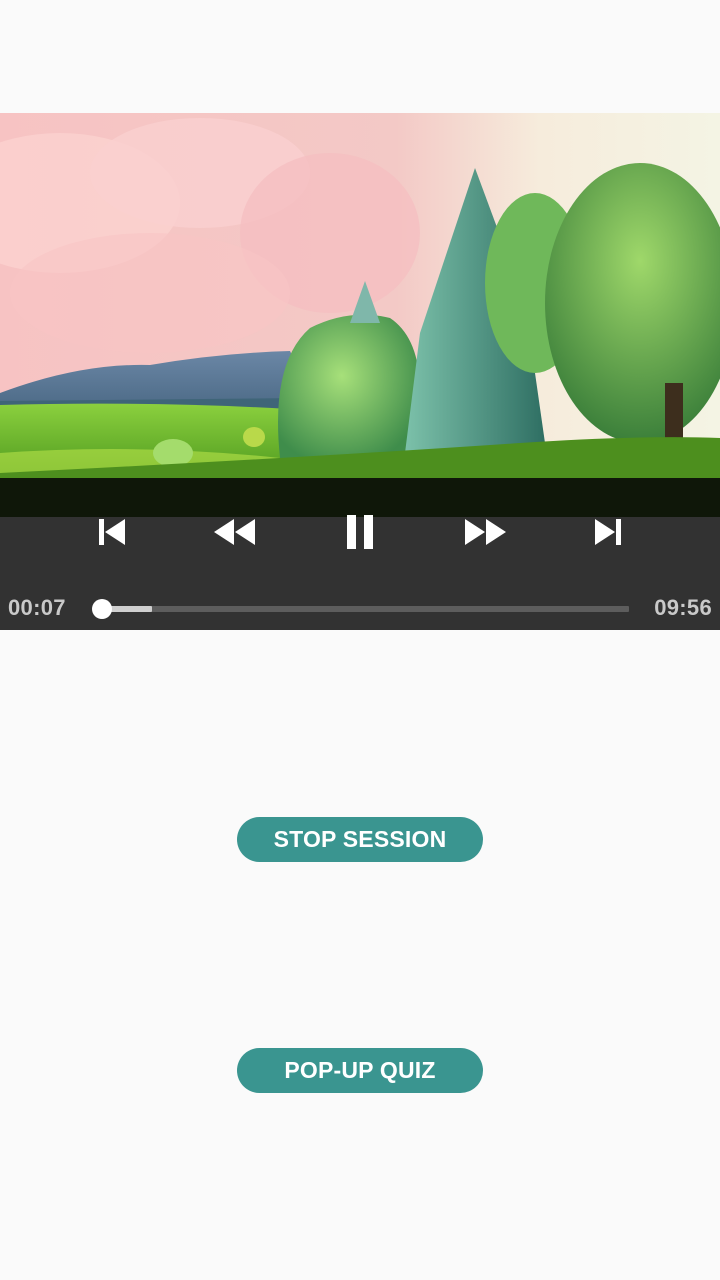 Image resolution: width=720 pixels, height=1280 pixels. What do you see at coordinates (360, 839) in the screenshot?
I see `stop-session-button: STOP SESSION` at bounding box center [360, 839].